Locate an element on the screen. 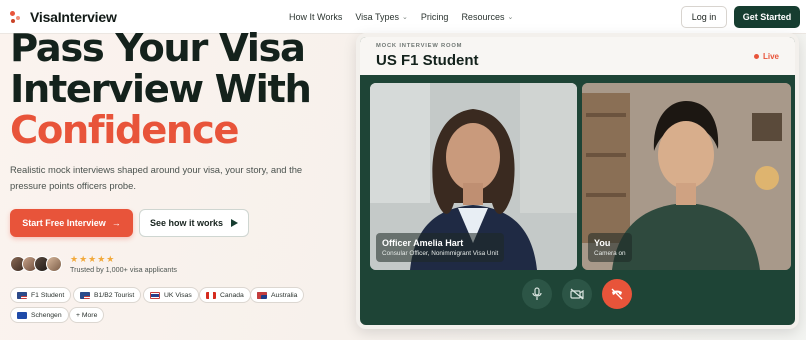  nav-link-label: Pricing is located at coordinates (434, 17).